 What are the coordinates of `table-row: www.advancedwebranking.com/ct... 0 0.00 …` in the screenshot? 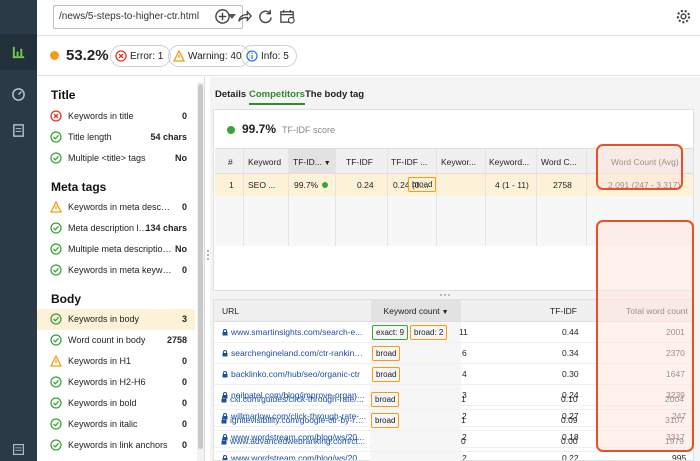 It's located at (453, 441).